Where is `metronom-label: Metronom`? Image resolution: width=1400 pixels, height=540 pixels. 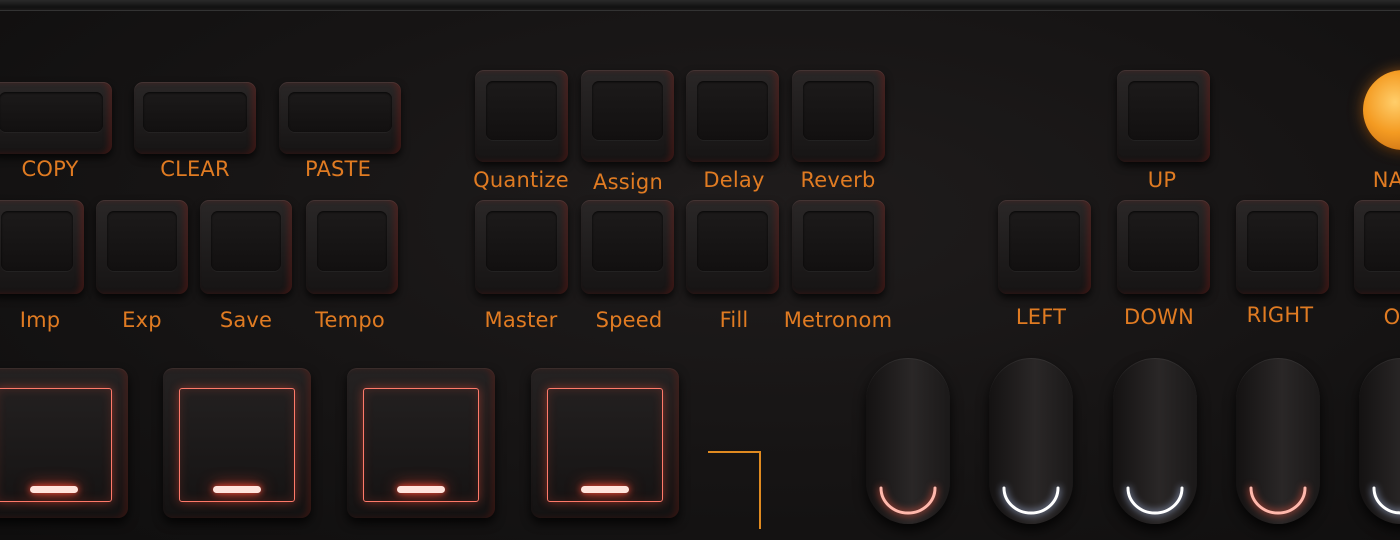 metronom-label: Metronom is located at coordinates (838, 320).